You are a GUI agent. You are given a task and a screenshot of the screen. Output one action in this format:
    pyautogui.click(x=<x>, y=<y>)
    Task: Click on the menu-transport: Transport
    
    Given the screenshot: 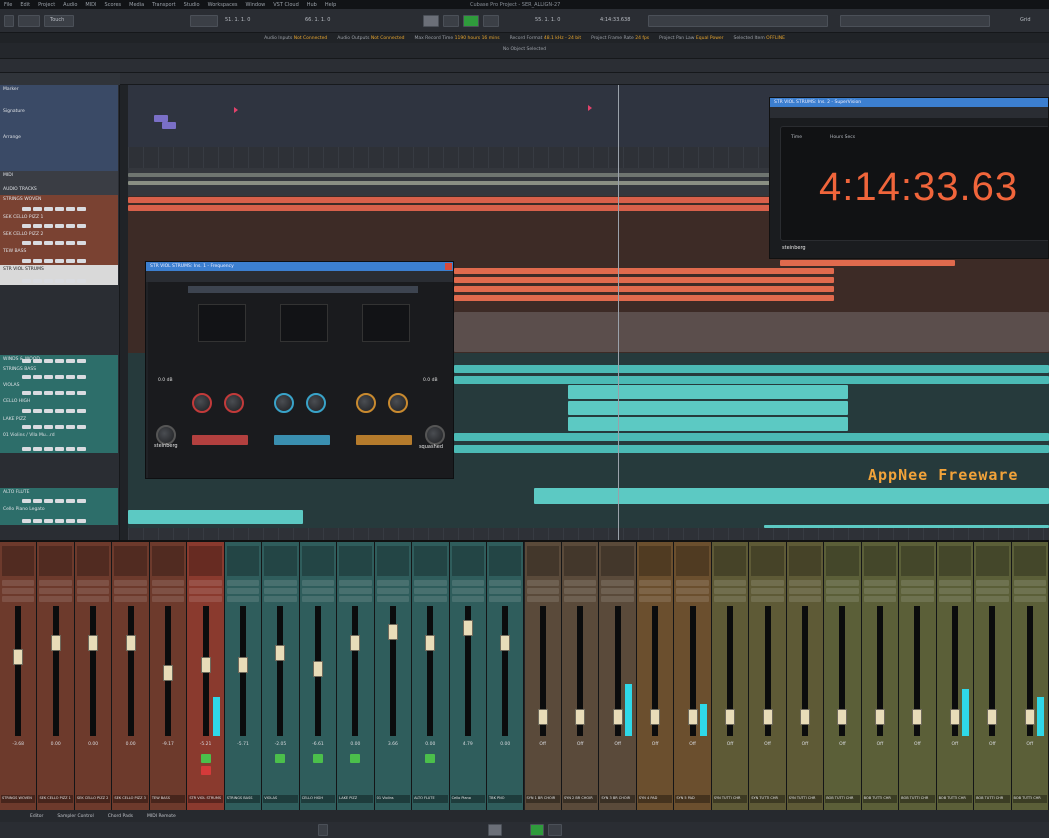 What is the action you would take?
    pyautogui.click(x=163, y=5)
    